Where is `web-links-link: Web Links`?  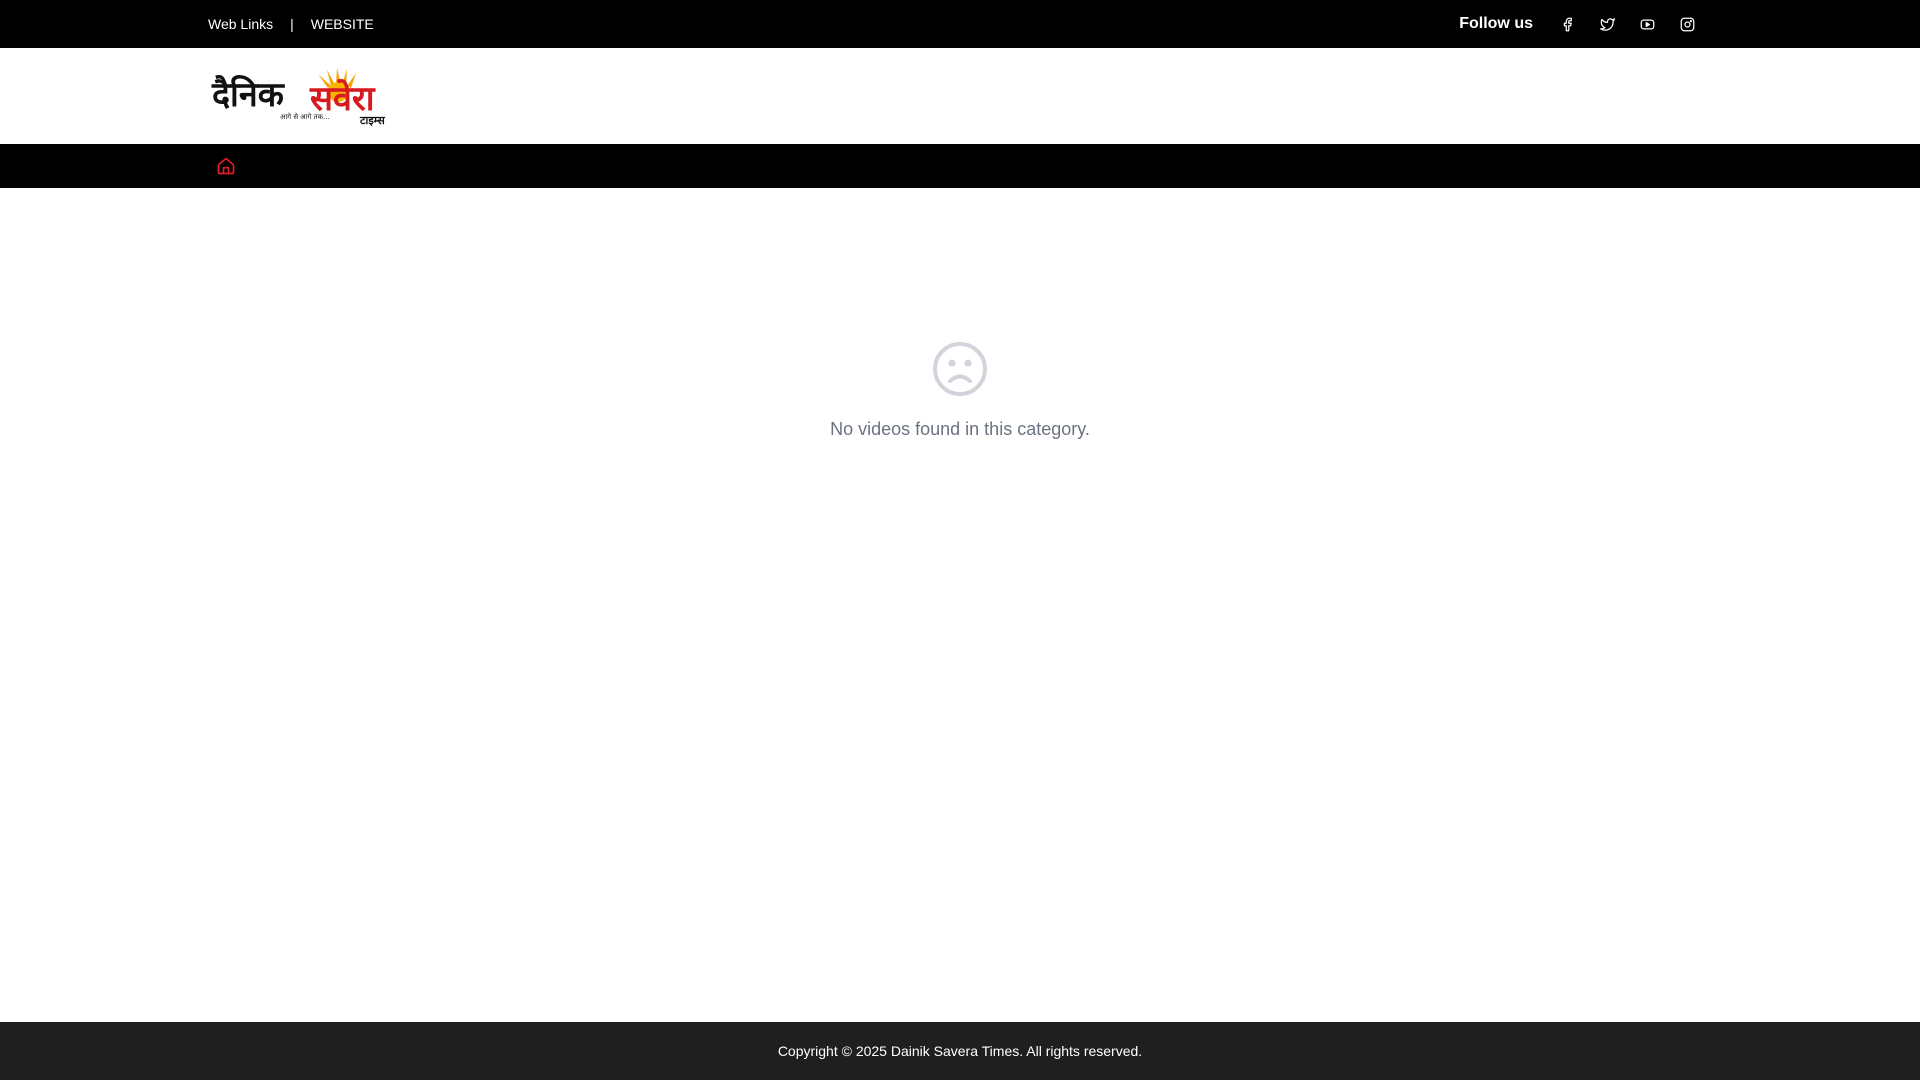 web-links-link: Web Links is located at coordinates (240, 24).